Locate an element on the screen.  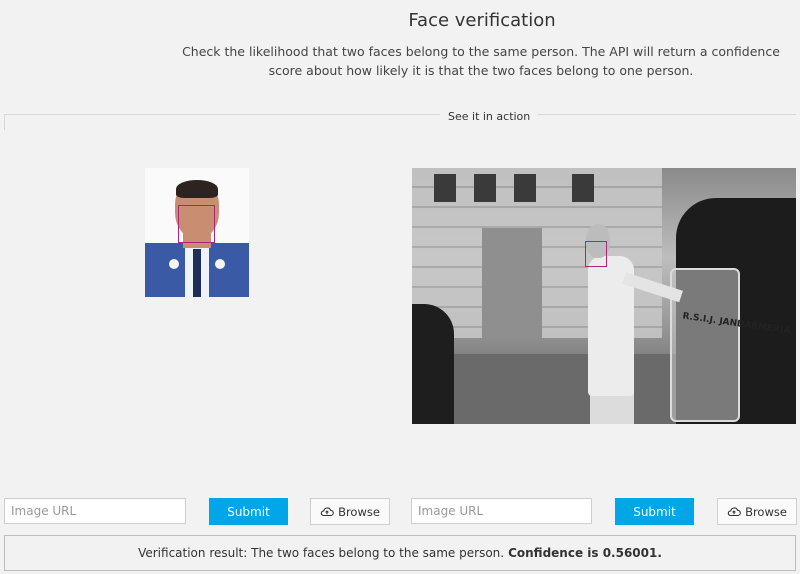
right-submit-button: Submit is located at coordinates (654, 511).